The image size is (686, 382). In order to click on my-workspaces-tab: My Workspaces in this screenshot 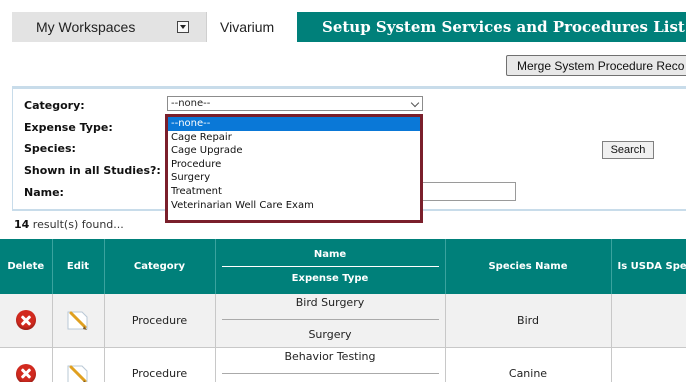, I will do `click(109, 27)`.